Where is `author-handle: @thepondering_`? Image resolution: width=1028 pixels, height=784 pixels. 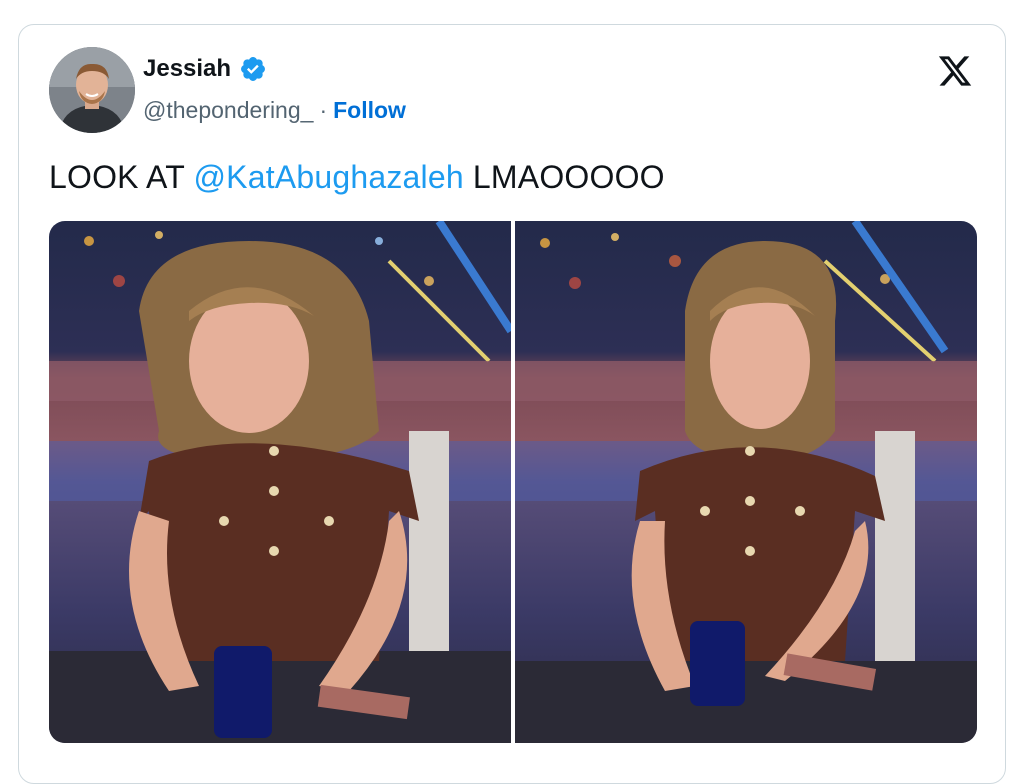
author-handle: @thepondering_ is located at coordinates (228, 110).